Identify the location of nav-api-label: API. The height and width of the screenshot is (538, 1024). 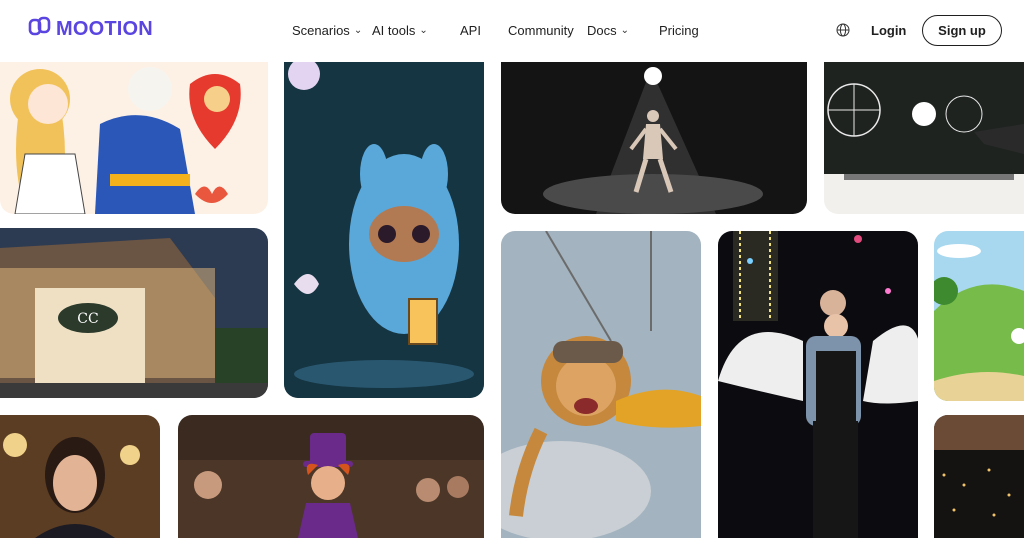
(470, 30).